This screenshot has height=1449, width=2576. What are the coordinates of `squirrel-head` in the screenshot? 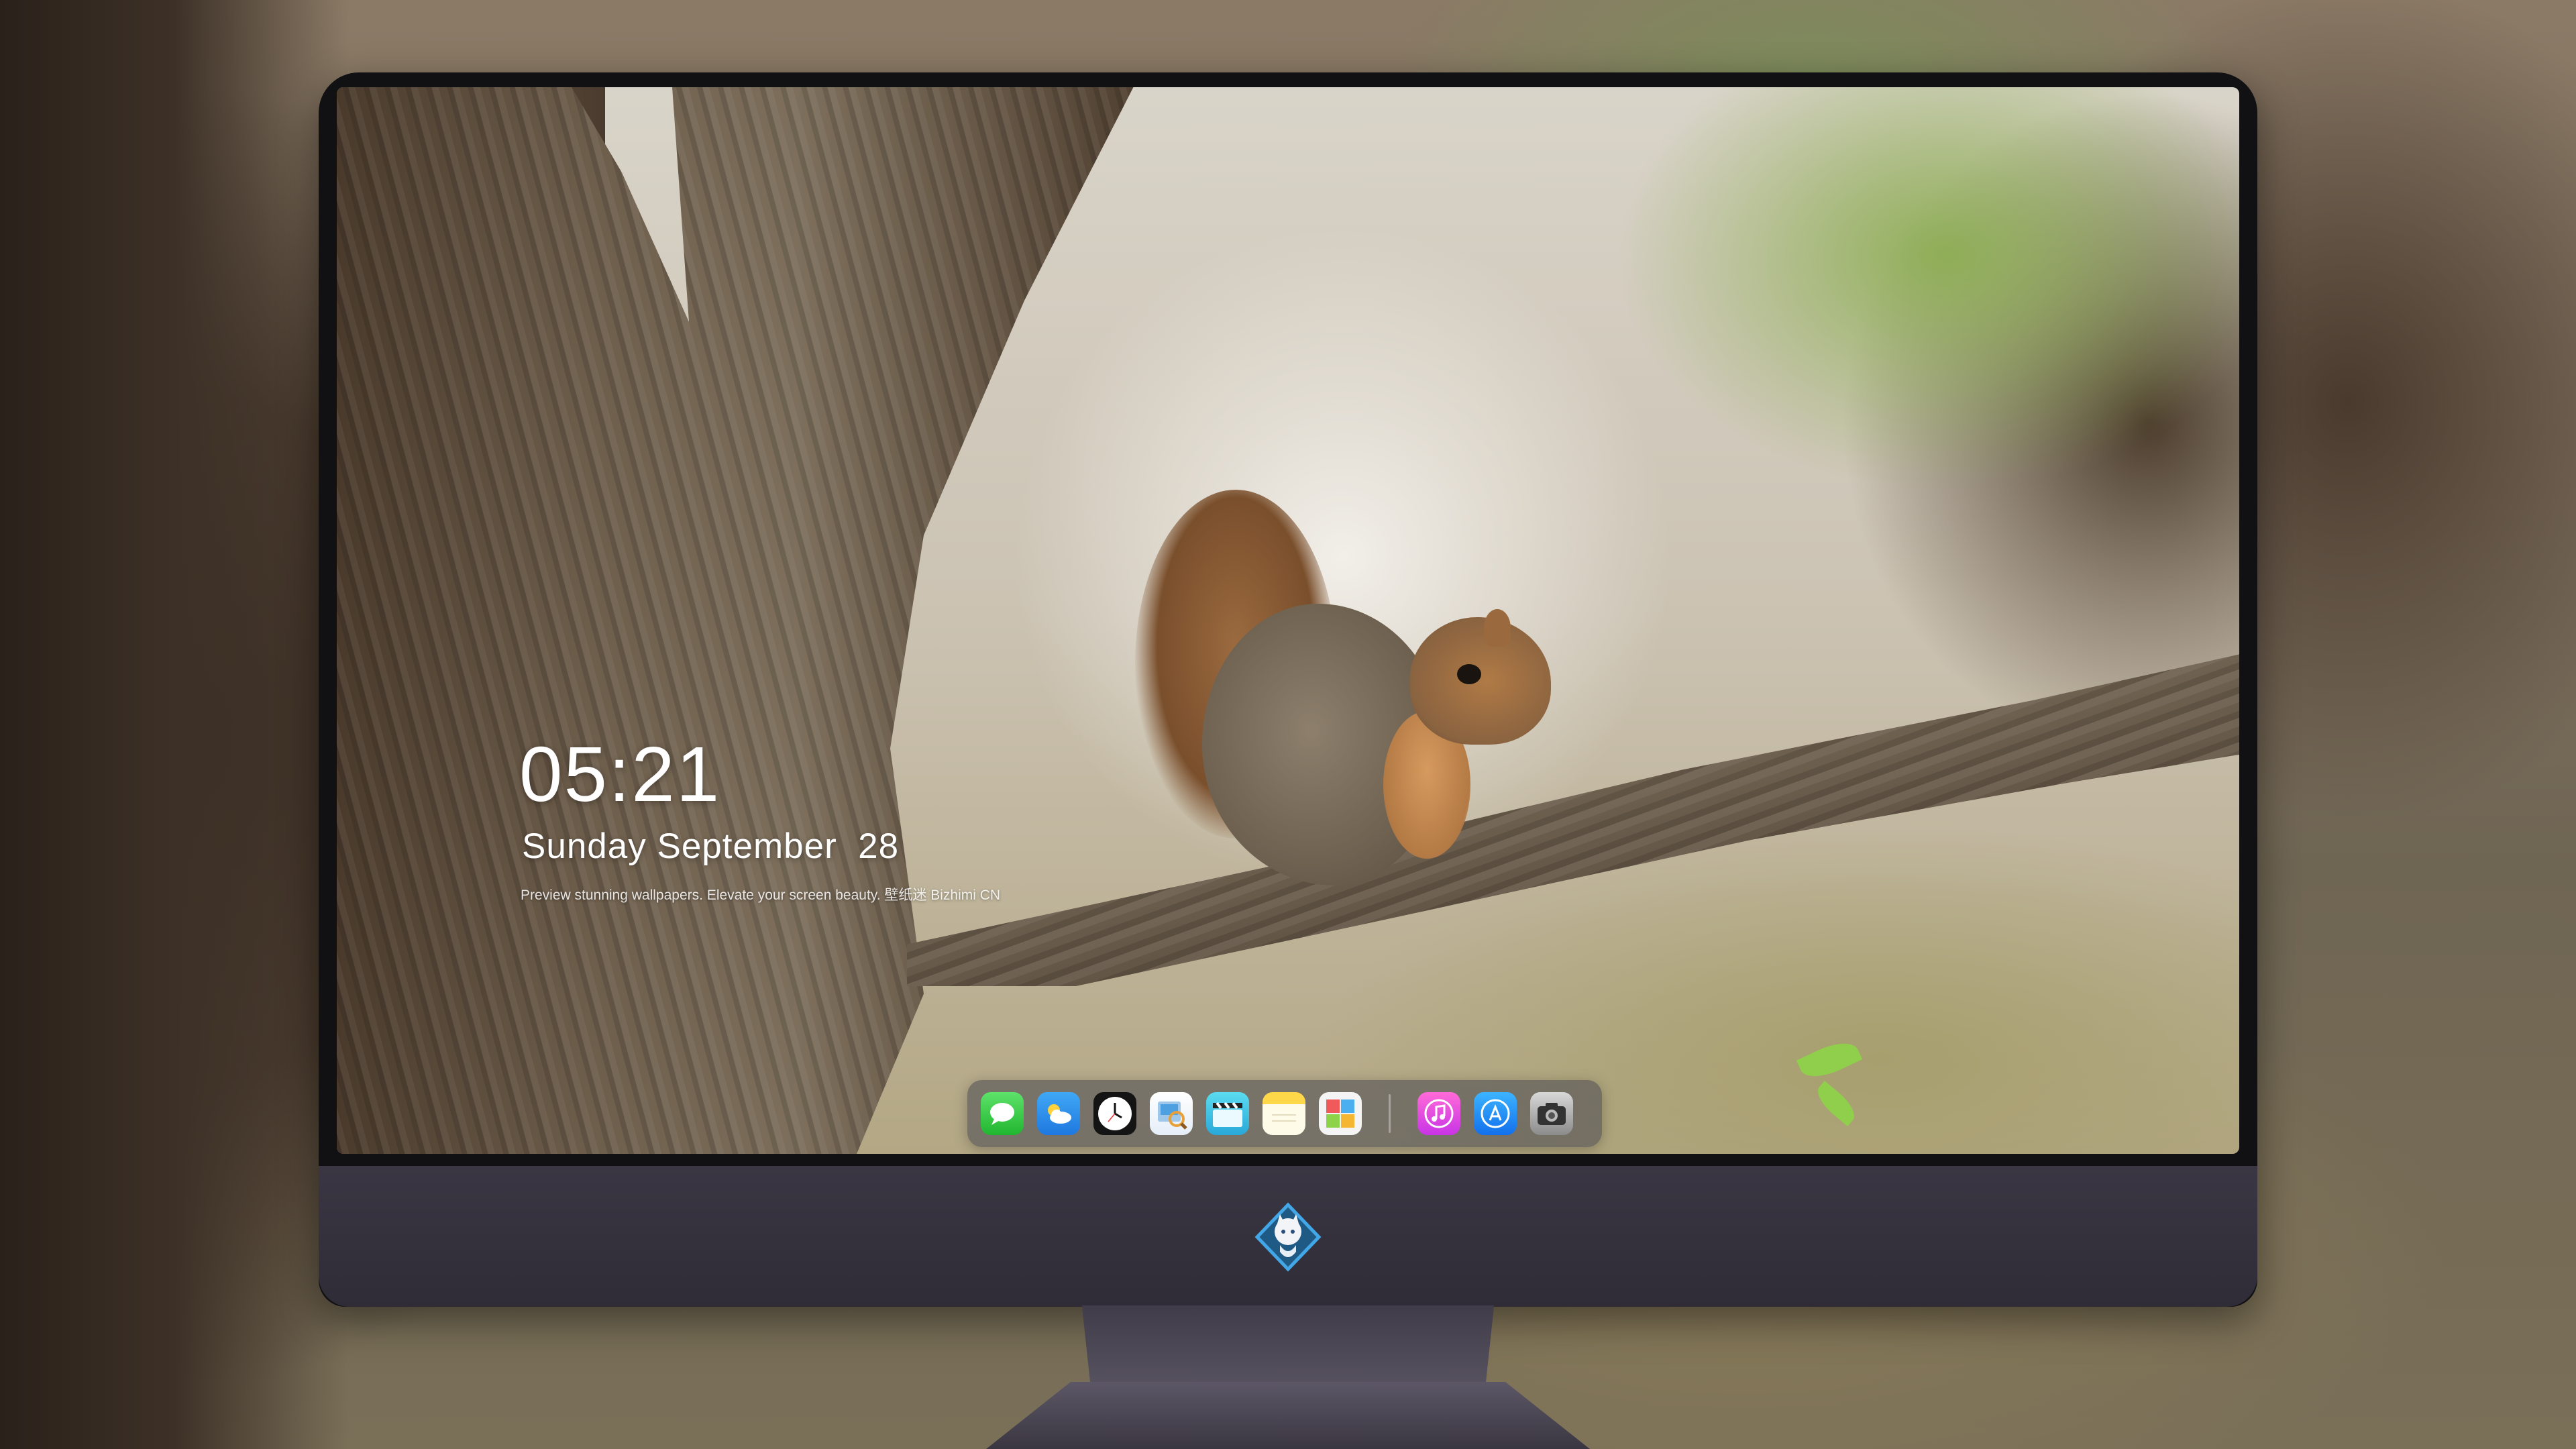 It's located at (1480, 681).